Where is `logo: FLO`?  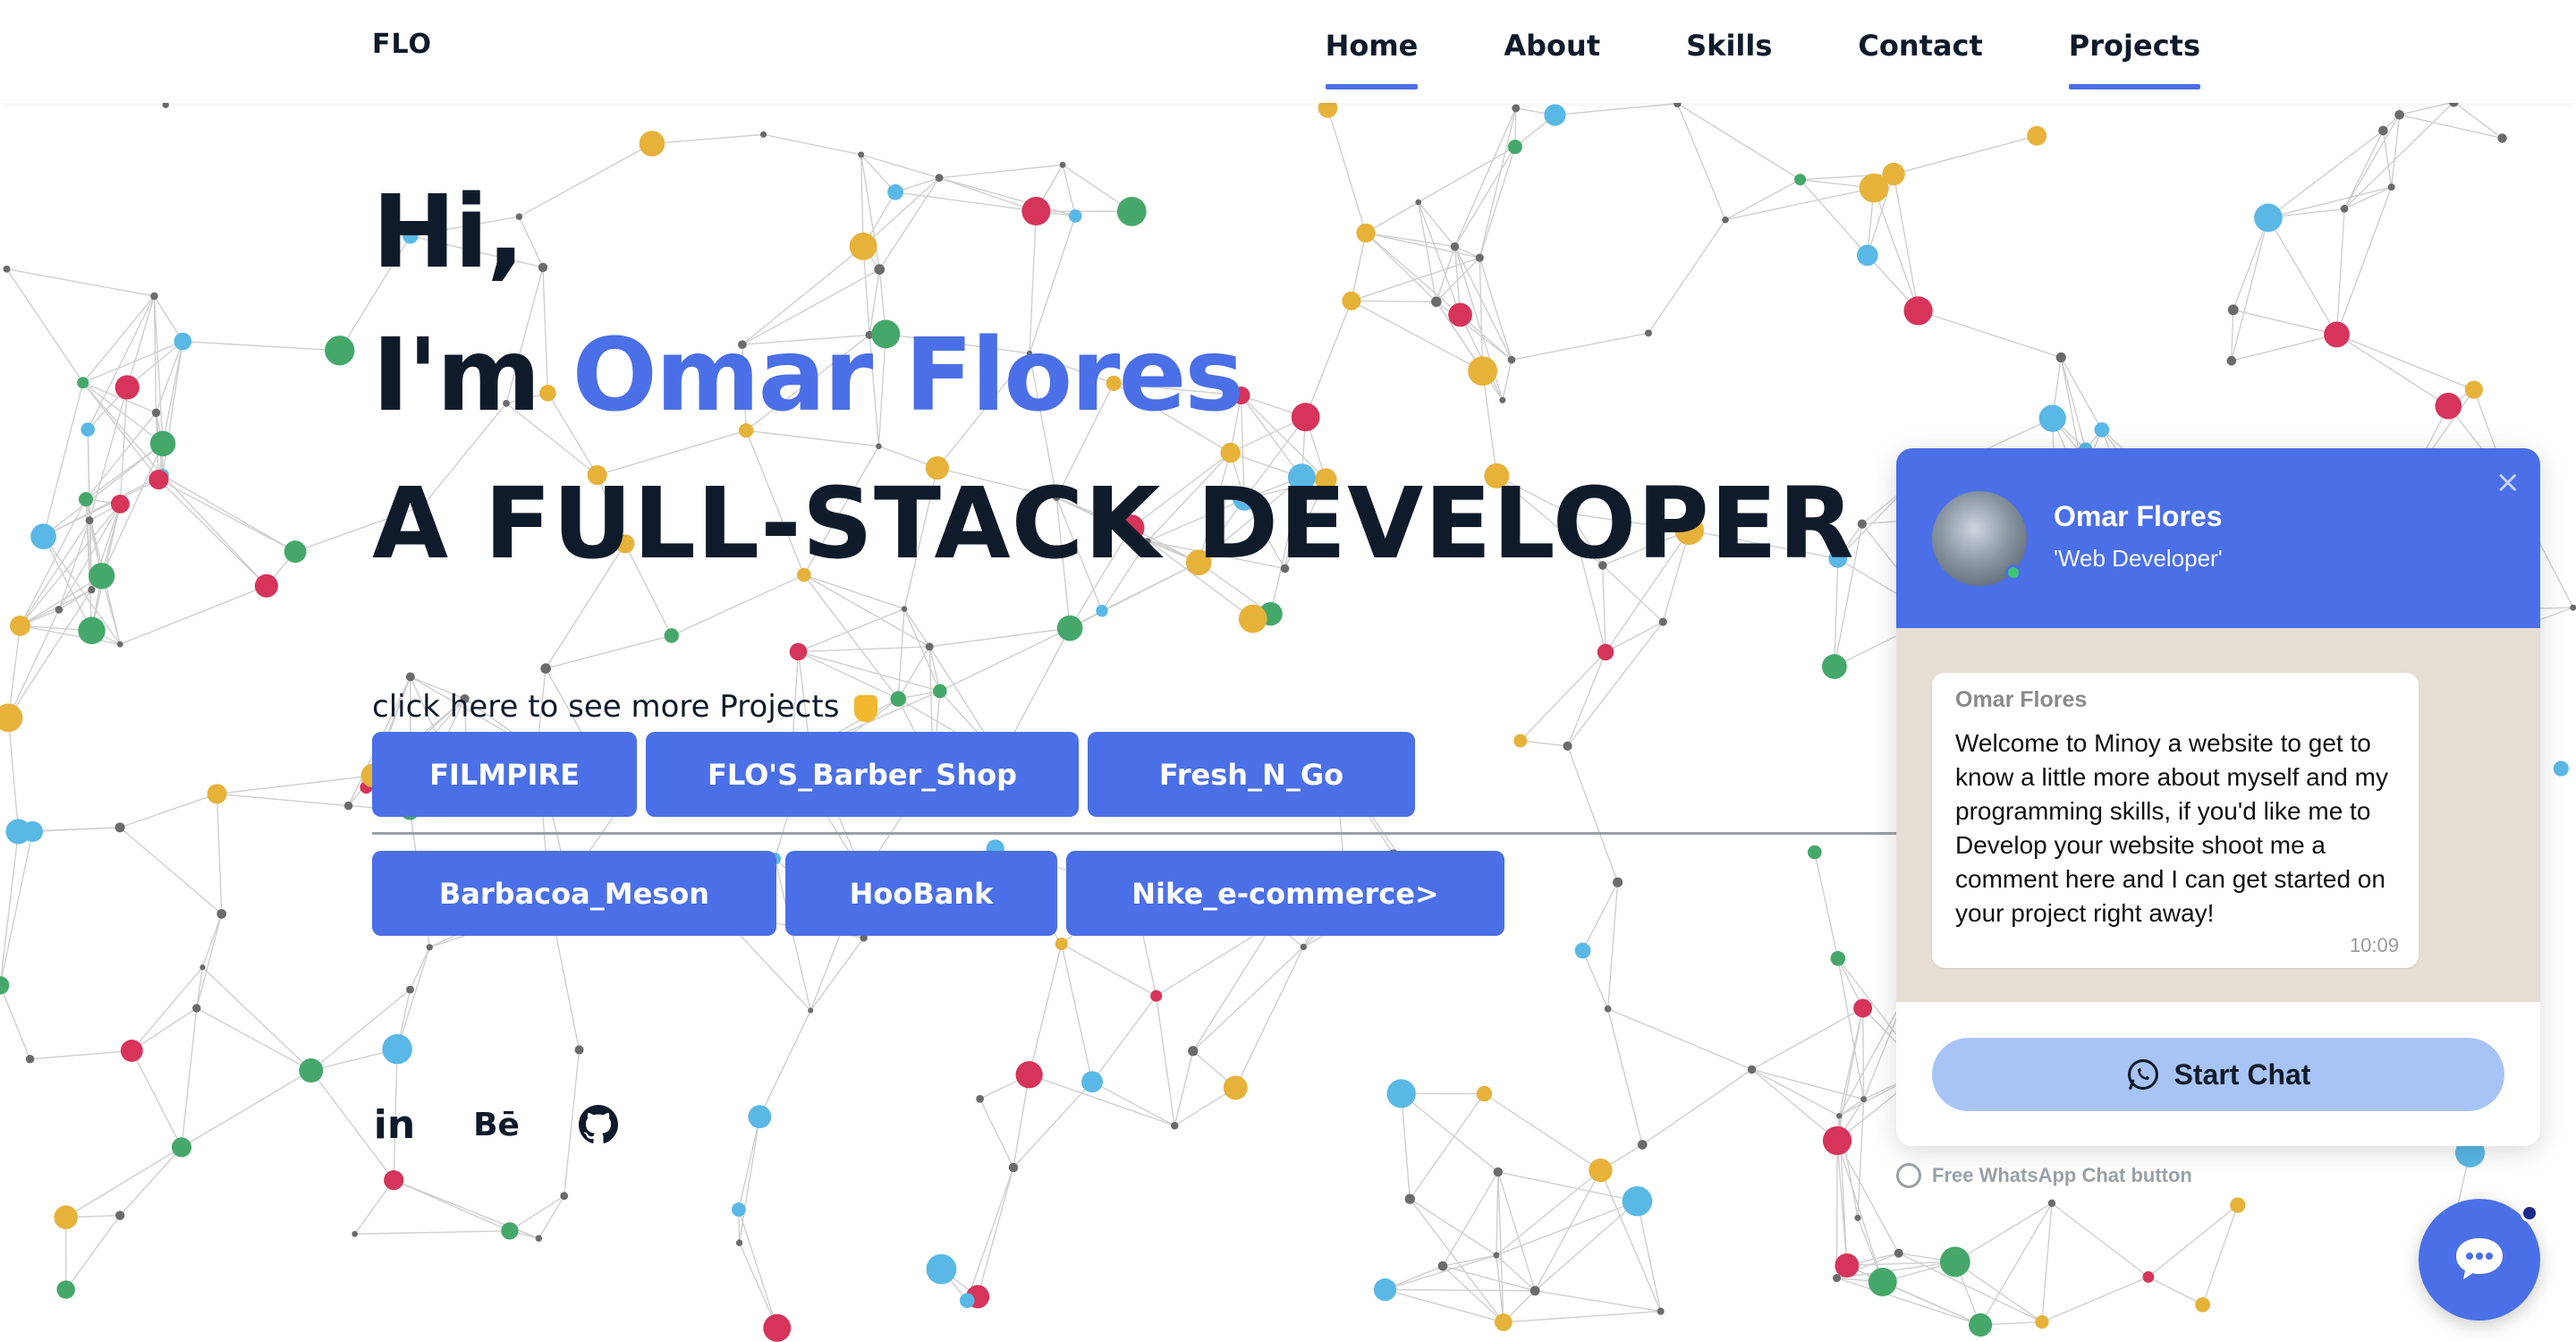
logo: FLO is located at coordinates (402, 45).